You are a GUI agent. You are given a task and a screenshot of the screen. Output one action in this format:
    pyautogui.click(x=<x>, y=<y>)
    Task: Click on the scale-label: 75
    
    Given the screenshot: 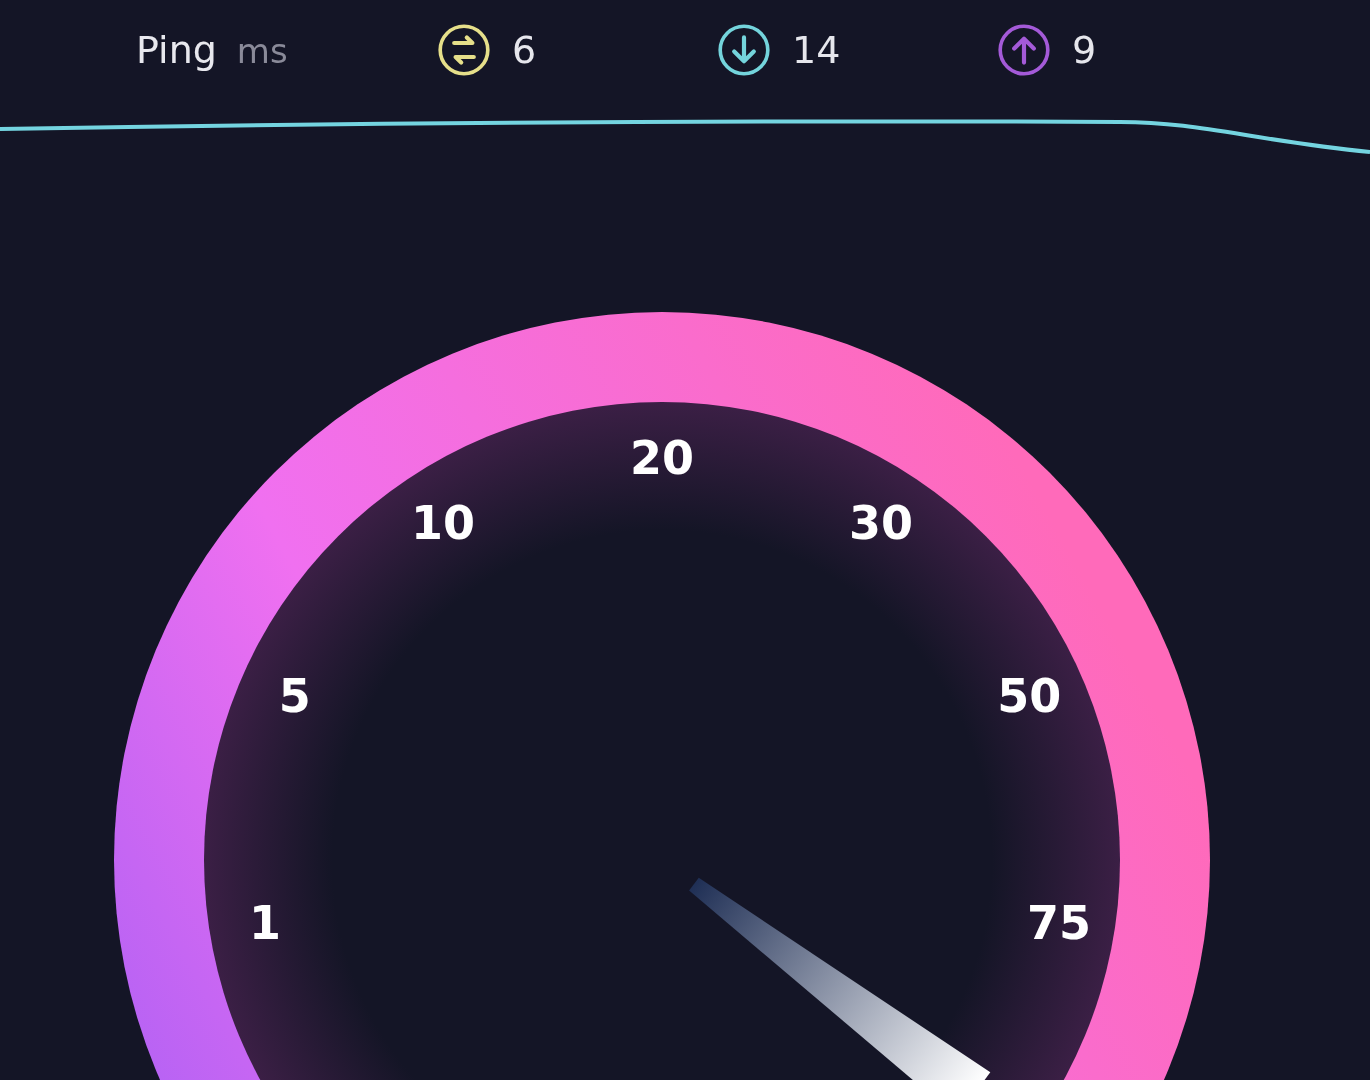 What is the action you would take?
    pyautogui.click(x=1059, y=922)
    